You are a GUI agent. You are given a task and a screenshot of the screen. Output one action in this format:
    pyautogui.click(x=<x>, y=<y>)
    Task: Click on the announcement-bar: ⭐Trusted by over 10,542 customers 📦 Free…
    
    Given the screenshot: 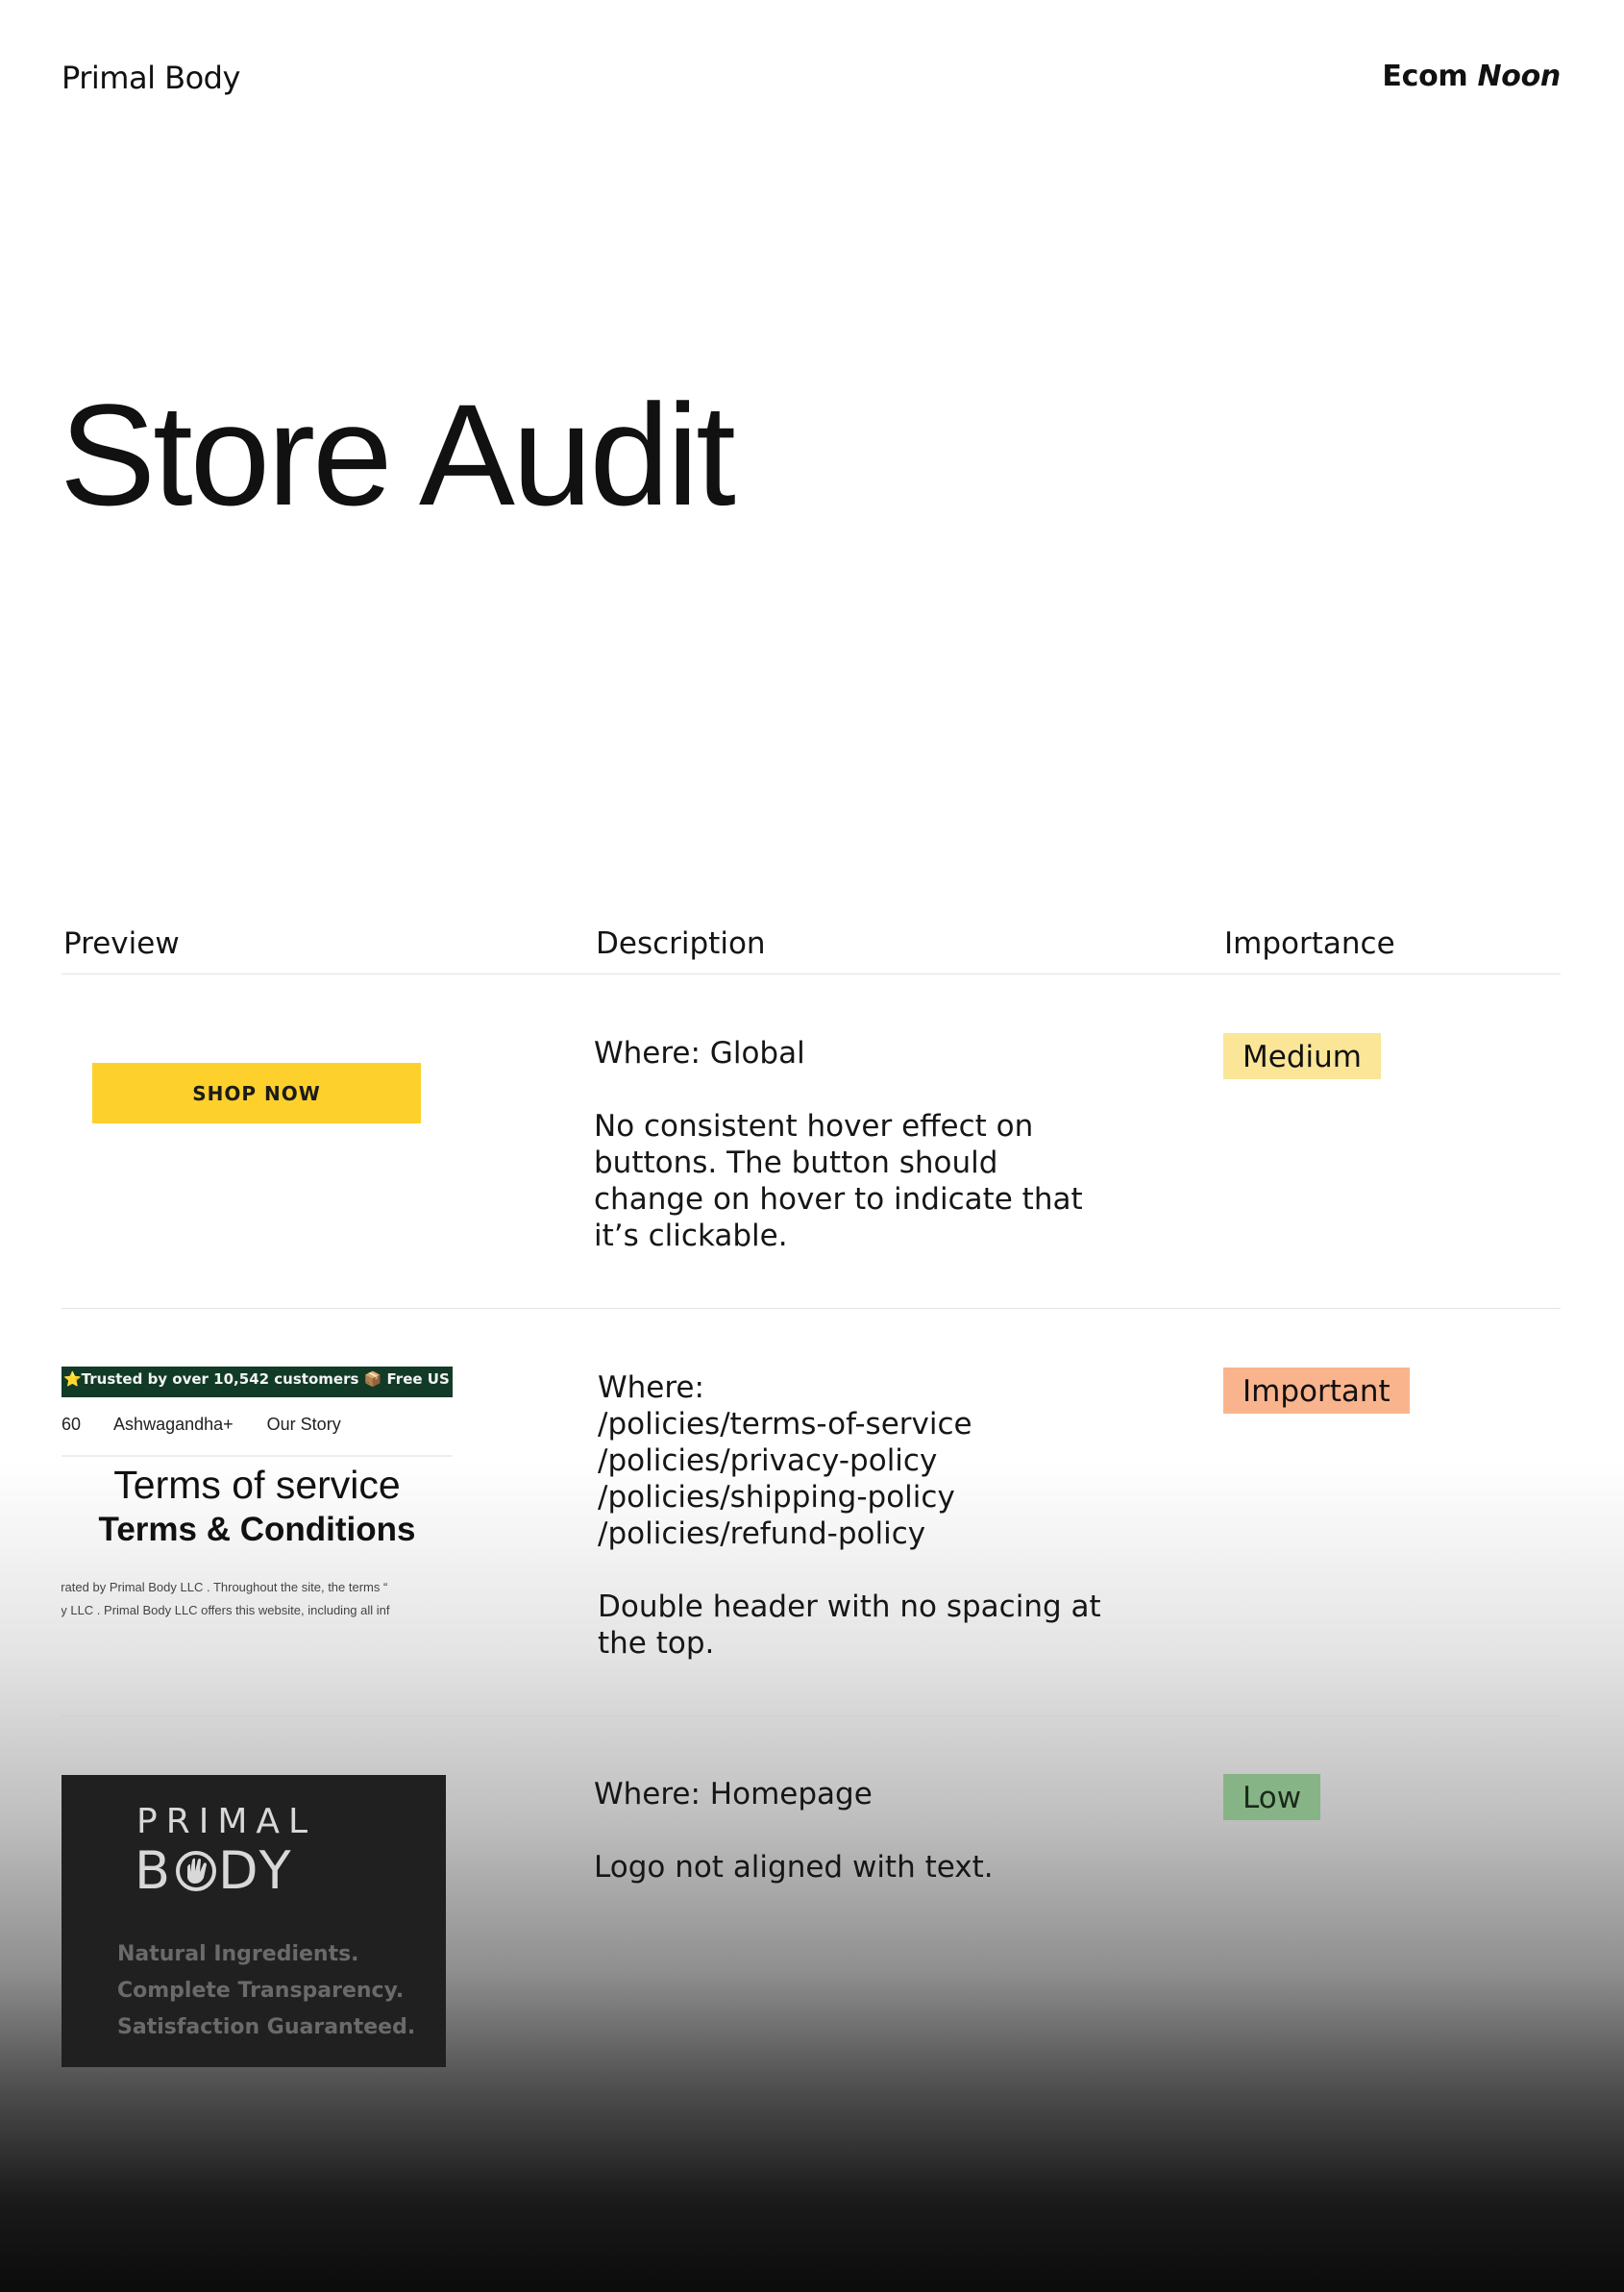 What is the action you would take?
    pyautogui.click(x=257, y=1382)
    